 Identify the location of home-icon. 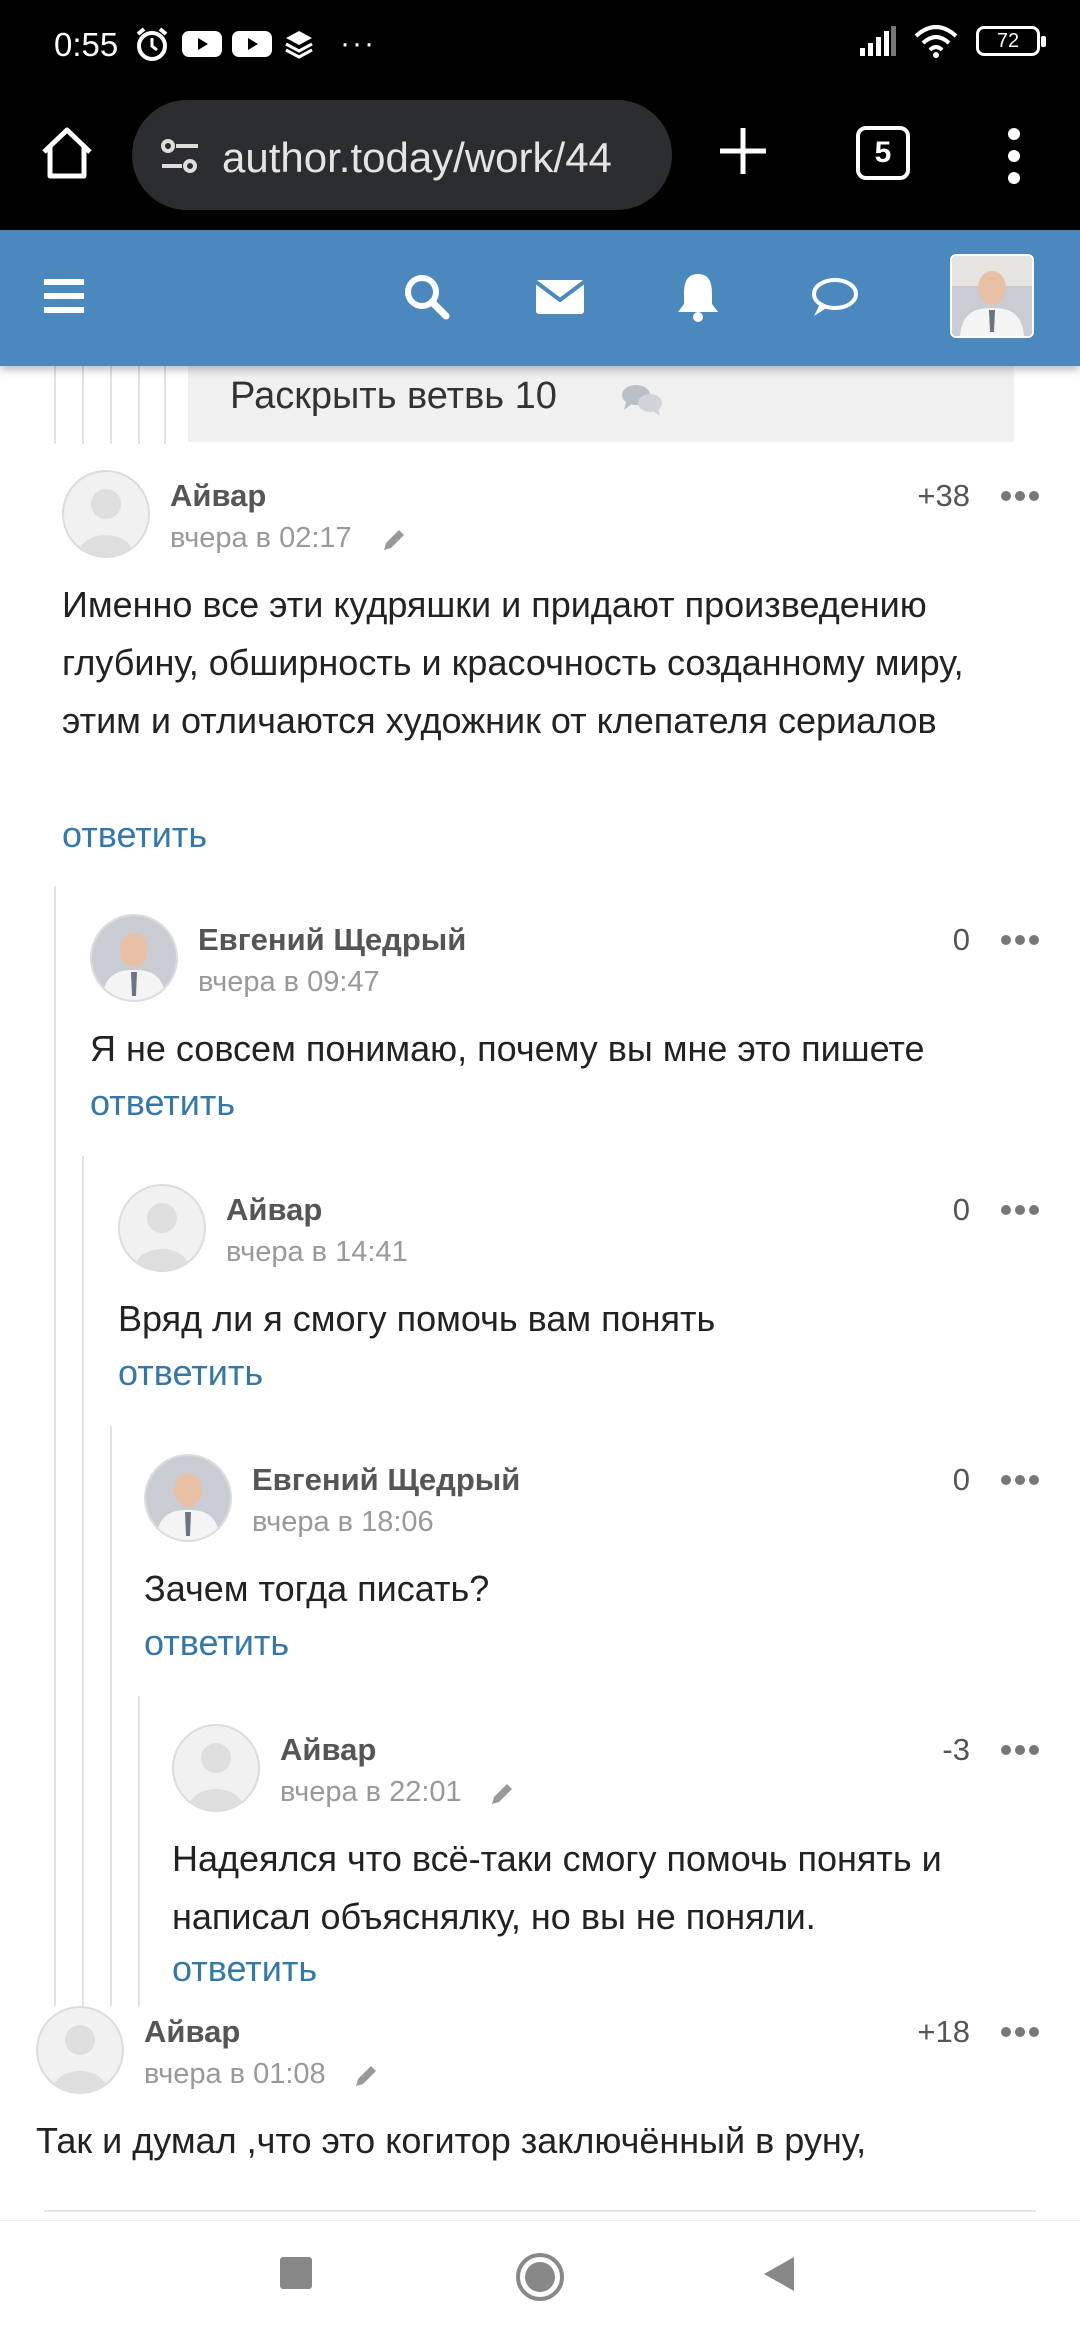
(67, 153).